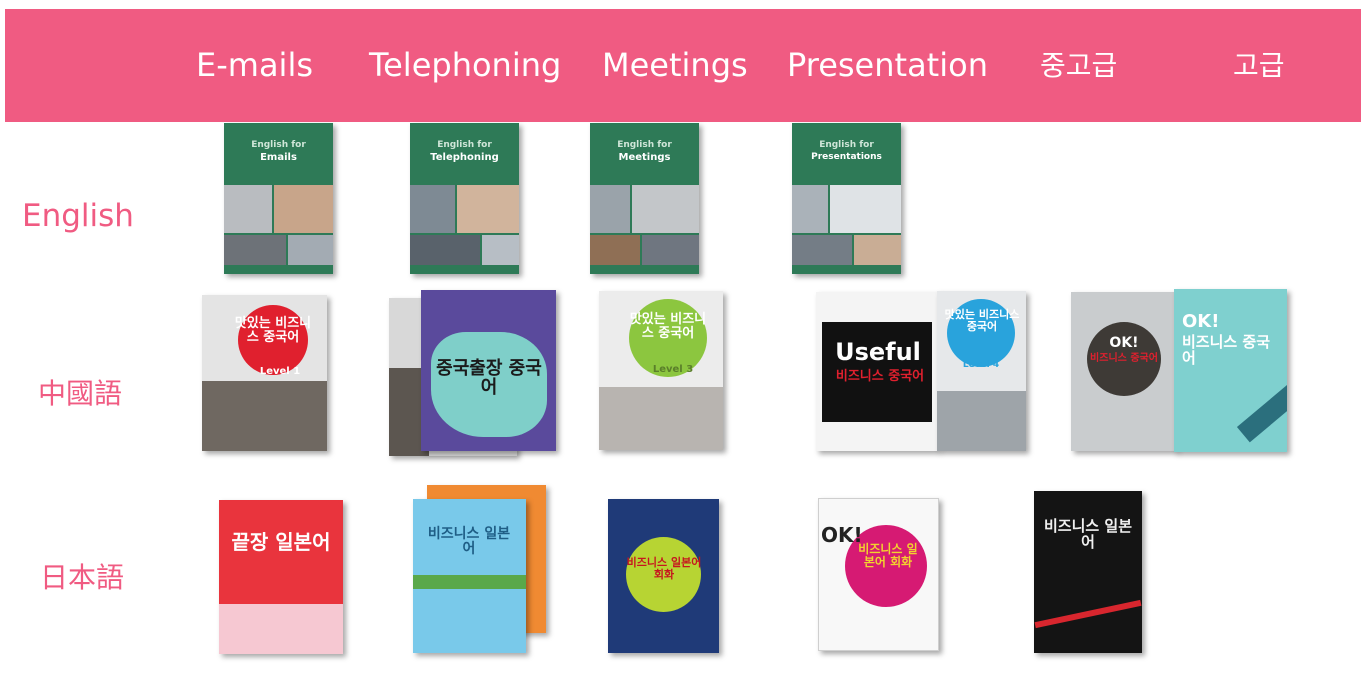 Image resolution: width=1366 pixels, height=675 pixels. I want to click on book-business-trip-chinese: 중국출장 중국어, so click(488, 370).